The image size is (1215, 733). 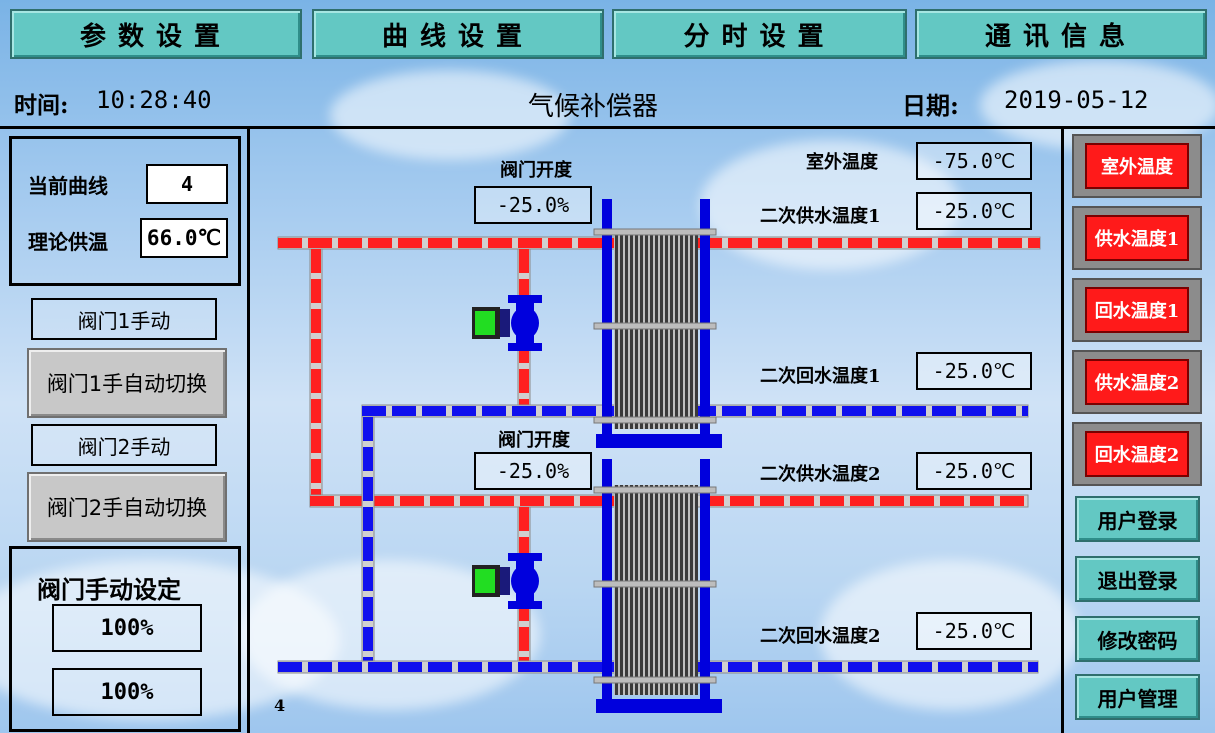 What do you see at coordinates (820, 376) in the screenshot?
I see `return1-temp-label: 二次回水温度1` at bounding box center [820, 376].